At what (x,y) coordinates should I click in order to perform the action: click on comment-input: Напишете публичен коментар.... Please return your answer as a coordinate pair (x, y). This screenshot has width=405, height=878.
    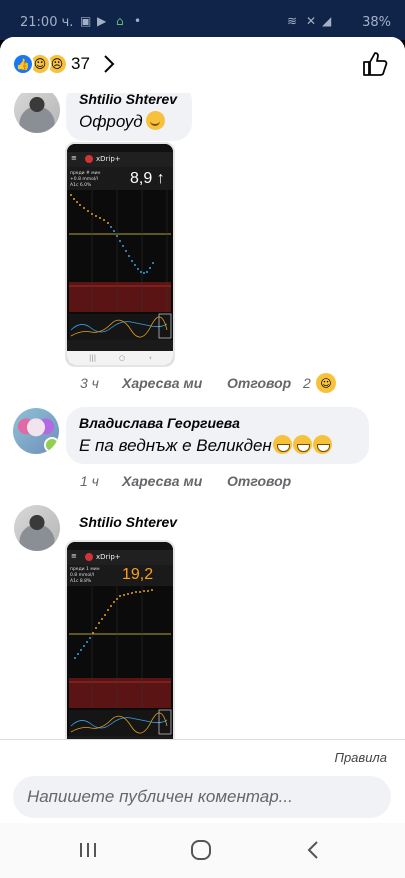
    Looking at the image, I should click on (202, 797).